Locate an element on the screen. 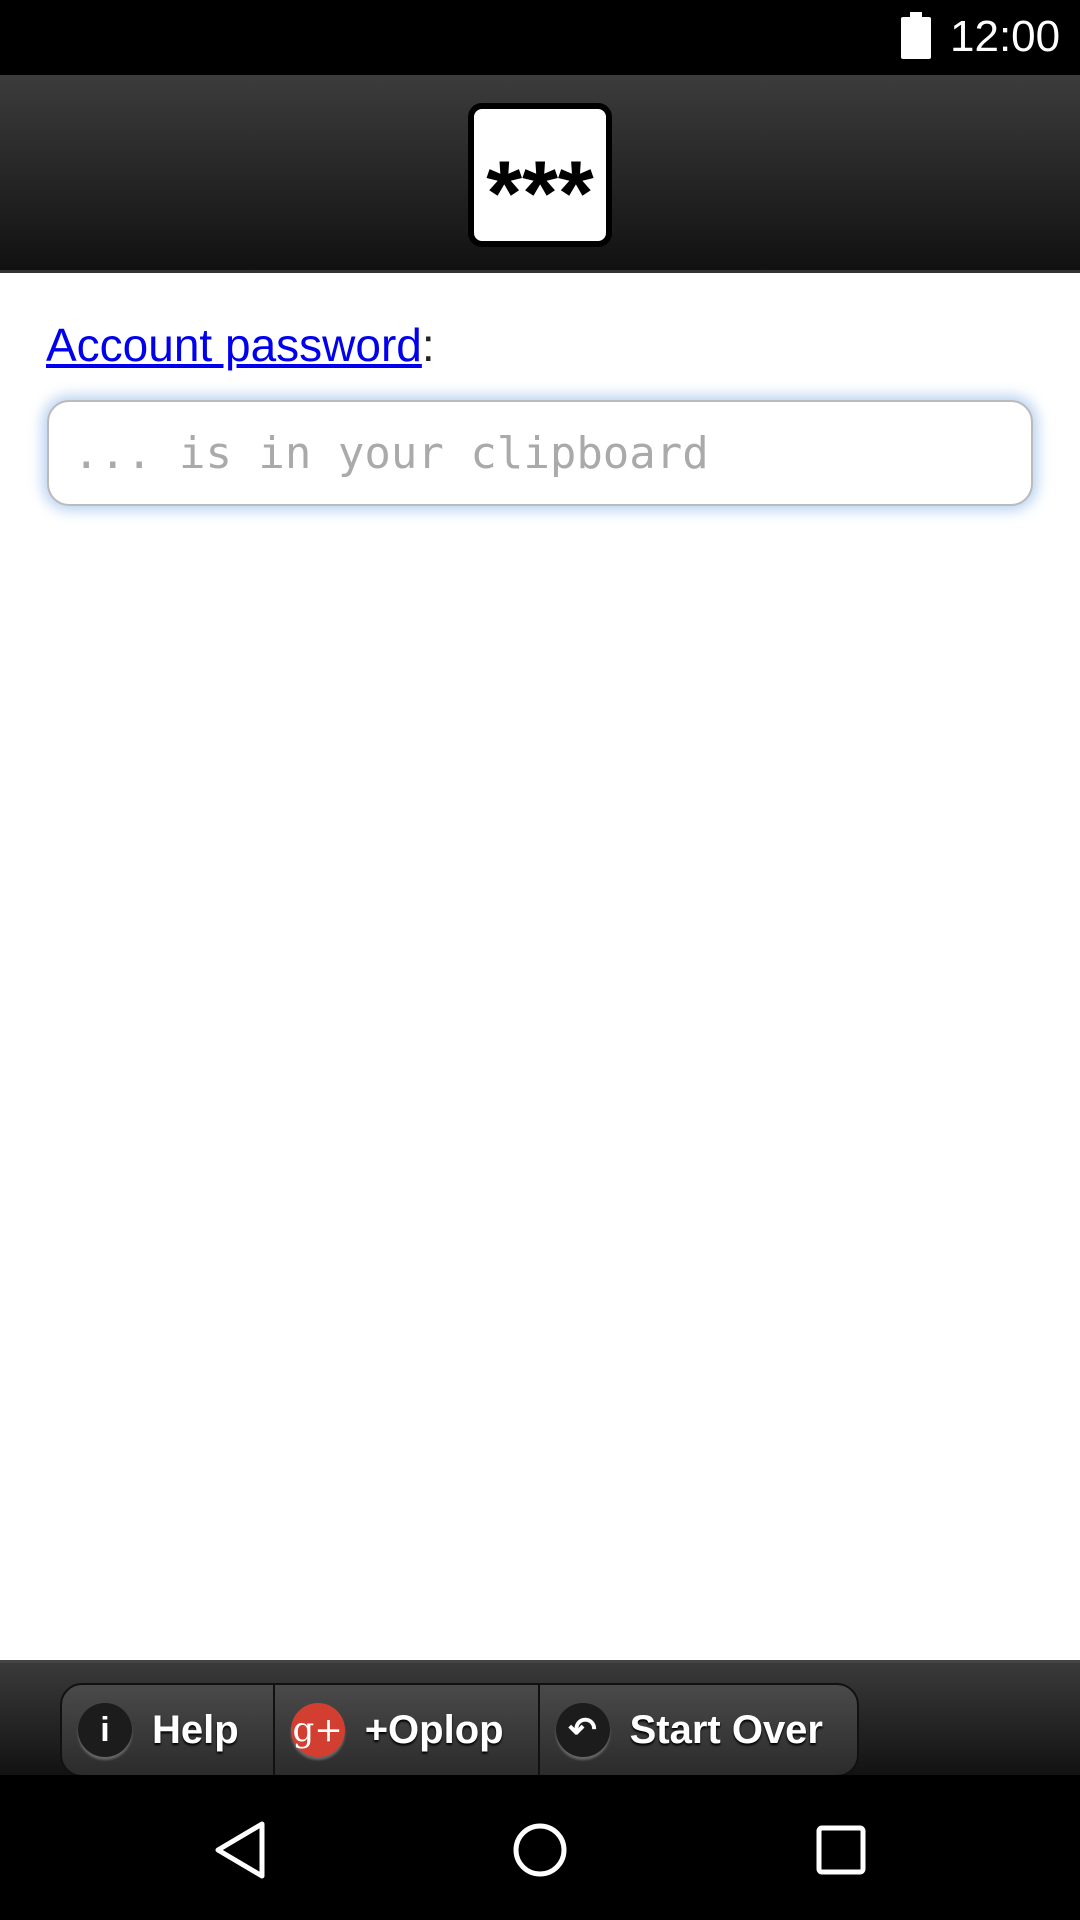  clock: 12:00 is located at coordinates (1005, 36).